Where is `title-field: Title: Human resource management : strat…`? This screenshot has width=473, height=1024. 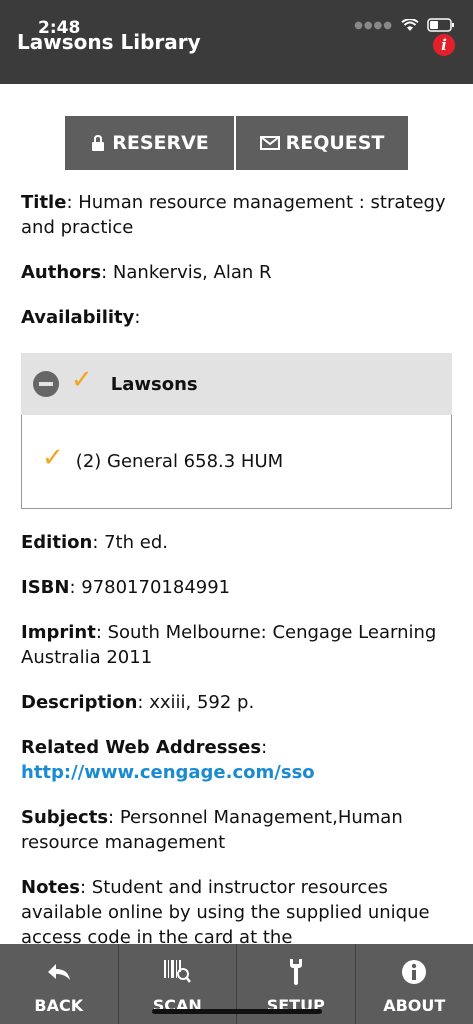 title-field: Title: Human resource management : strat… is located at coordinates (233, 215).